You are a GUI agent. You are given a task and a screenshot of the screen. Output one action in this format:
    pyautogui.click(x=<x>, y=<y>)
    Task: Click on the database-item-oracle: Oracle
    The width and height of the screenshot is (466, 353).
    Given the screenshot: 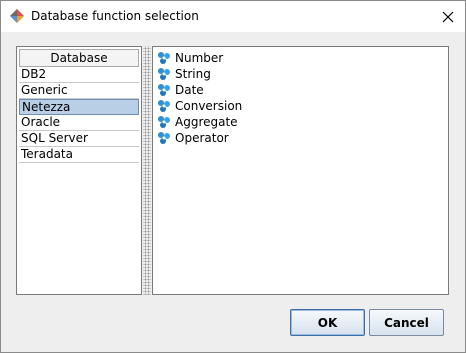 What is the action you would take?
    pyautogui.click(x=79, y=123)
    